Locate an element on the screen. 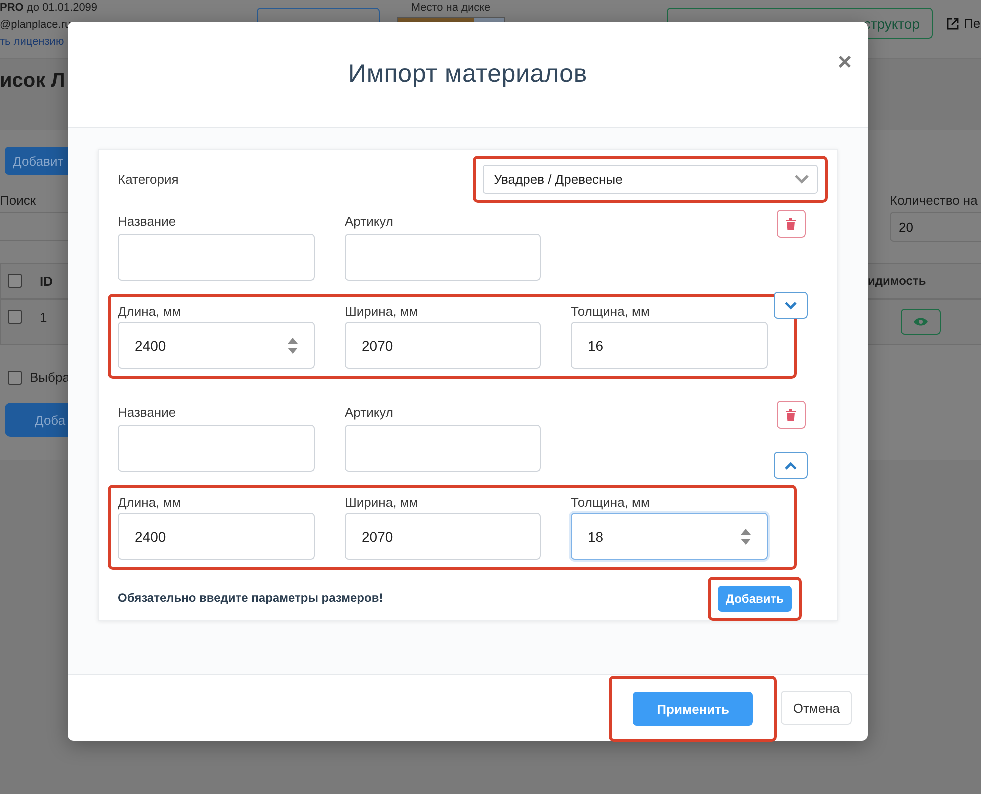 The image size is (981, 794). dialog-title: Импорт материалов is located at coordinates (468, 74).